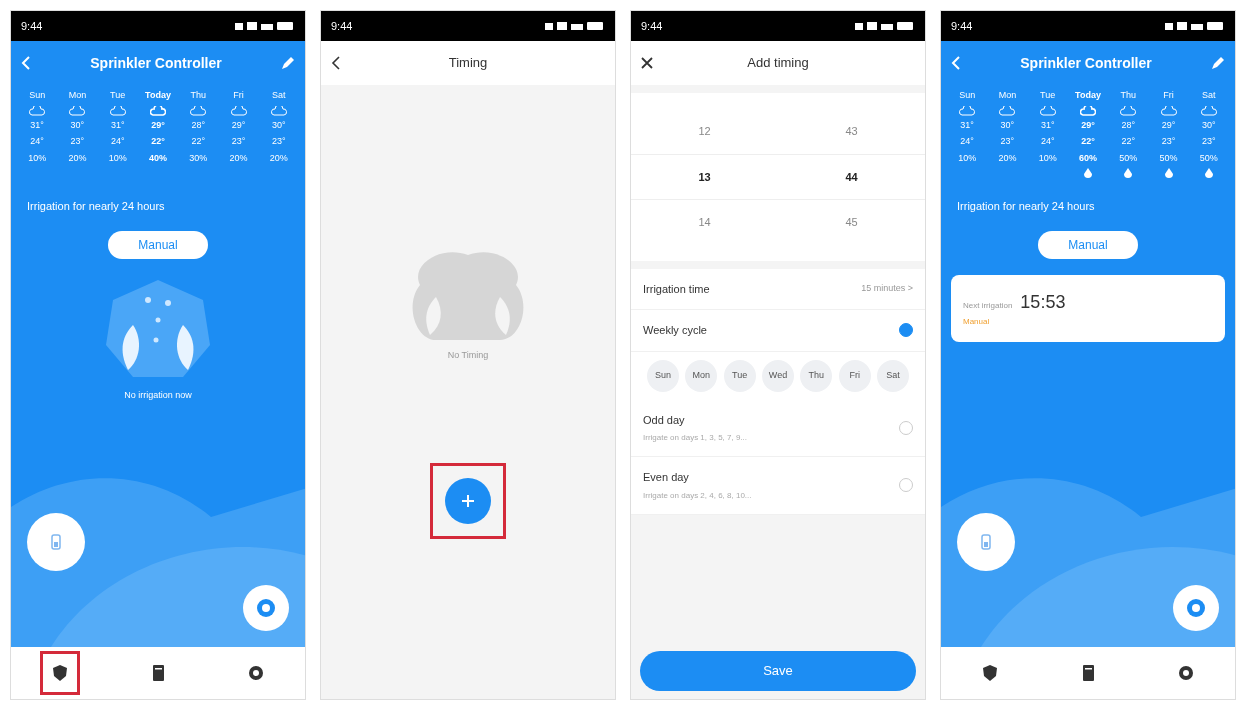  What do you see at coordinates (676, 289) in the screenshot?
I see `setting-label: Irrigation time` at bounding box center [676, 289].